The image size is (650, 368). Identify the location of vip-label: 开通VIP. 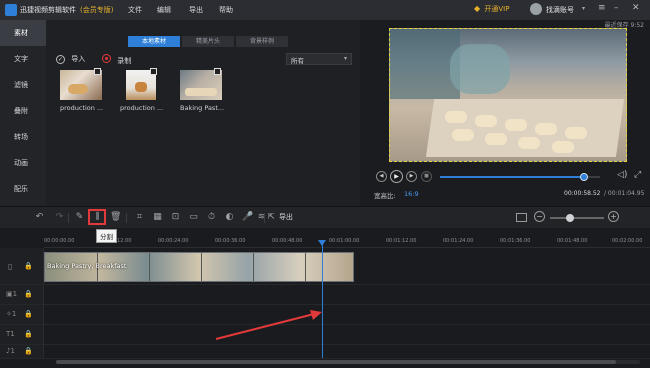
(497, 9).